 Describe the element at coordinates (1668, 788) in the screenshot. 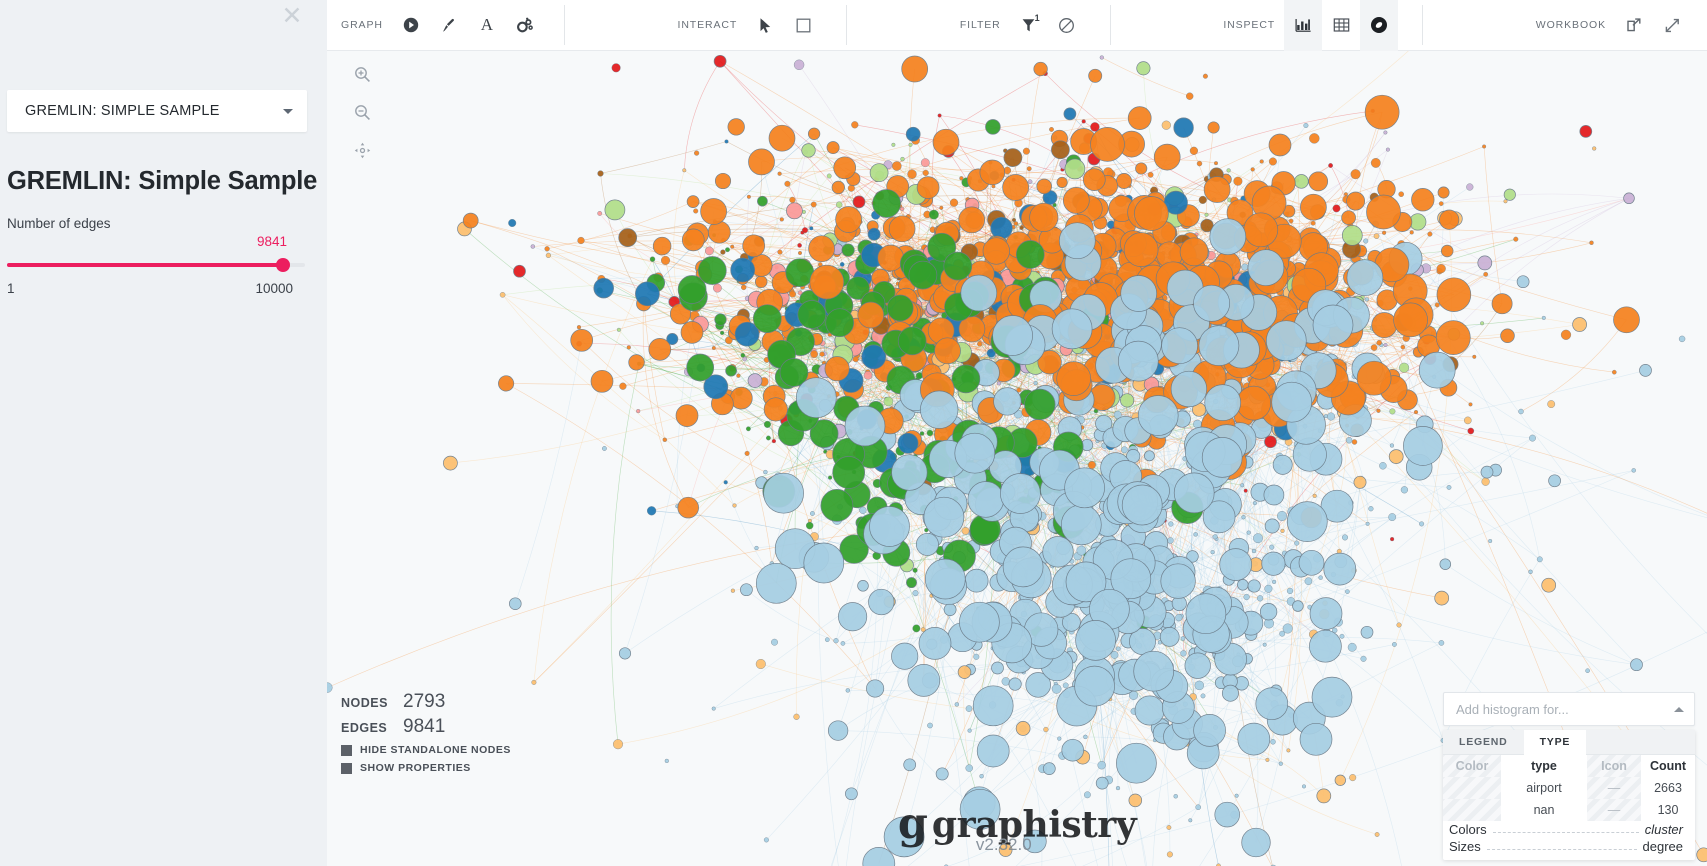

I see `legend-cell-count: 2663` at that location.